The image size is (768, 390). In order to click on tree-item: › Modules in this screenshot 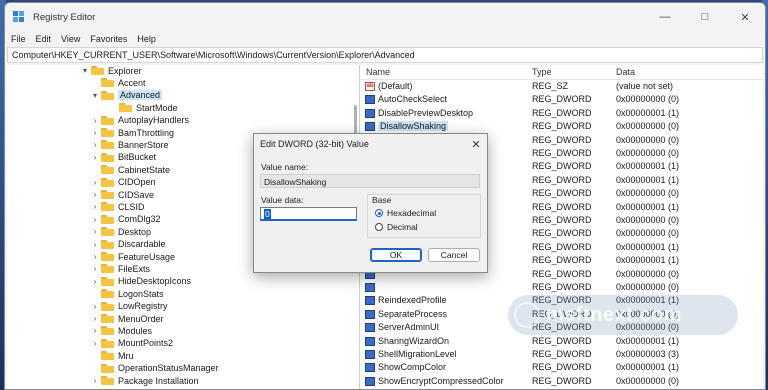, I will do `click(121, 330)`.